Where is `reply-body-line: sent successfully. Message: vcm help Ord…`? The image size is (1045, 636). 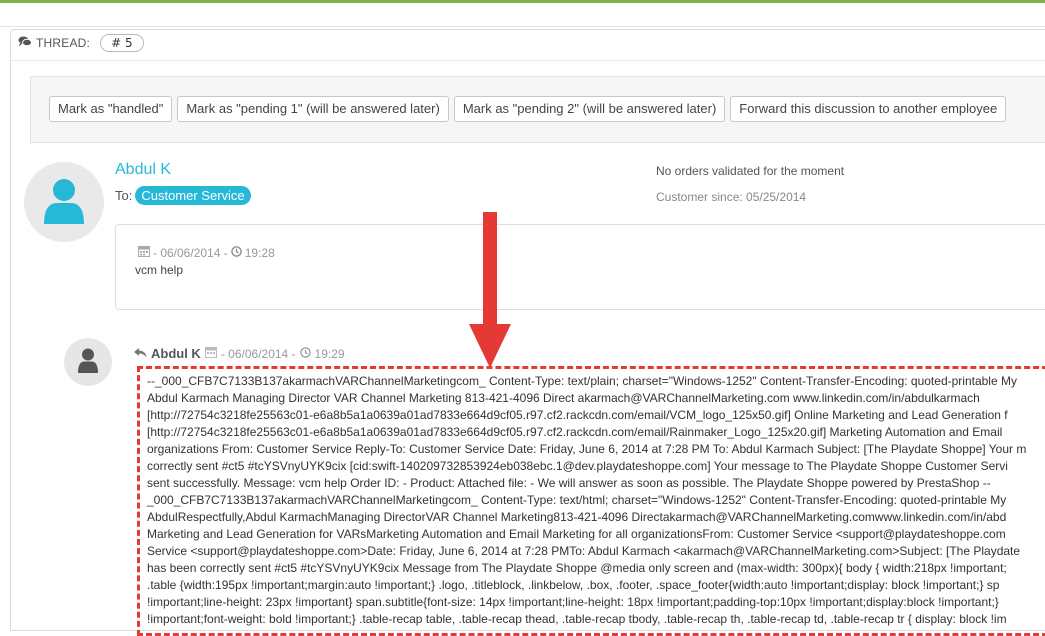 reply-body-line: sent successfully. Message: vcm help Ord… is located at coordinates (569, 483).